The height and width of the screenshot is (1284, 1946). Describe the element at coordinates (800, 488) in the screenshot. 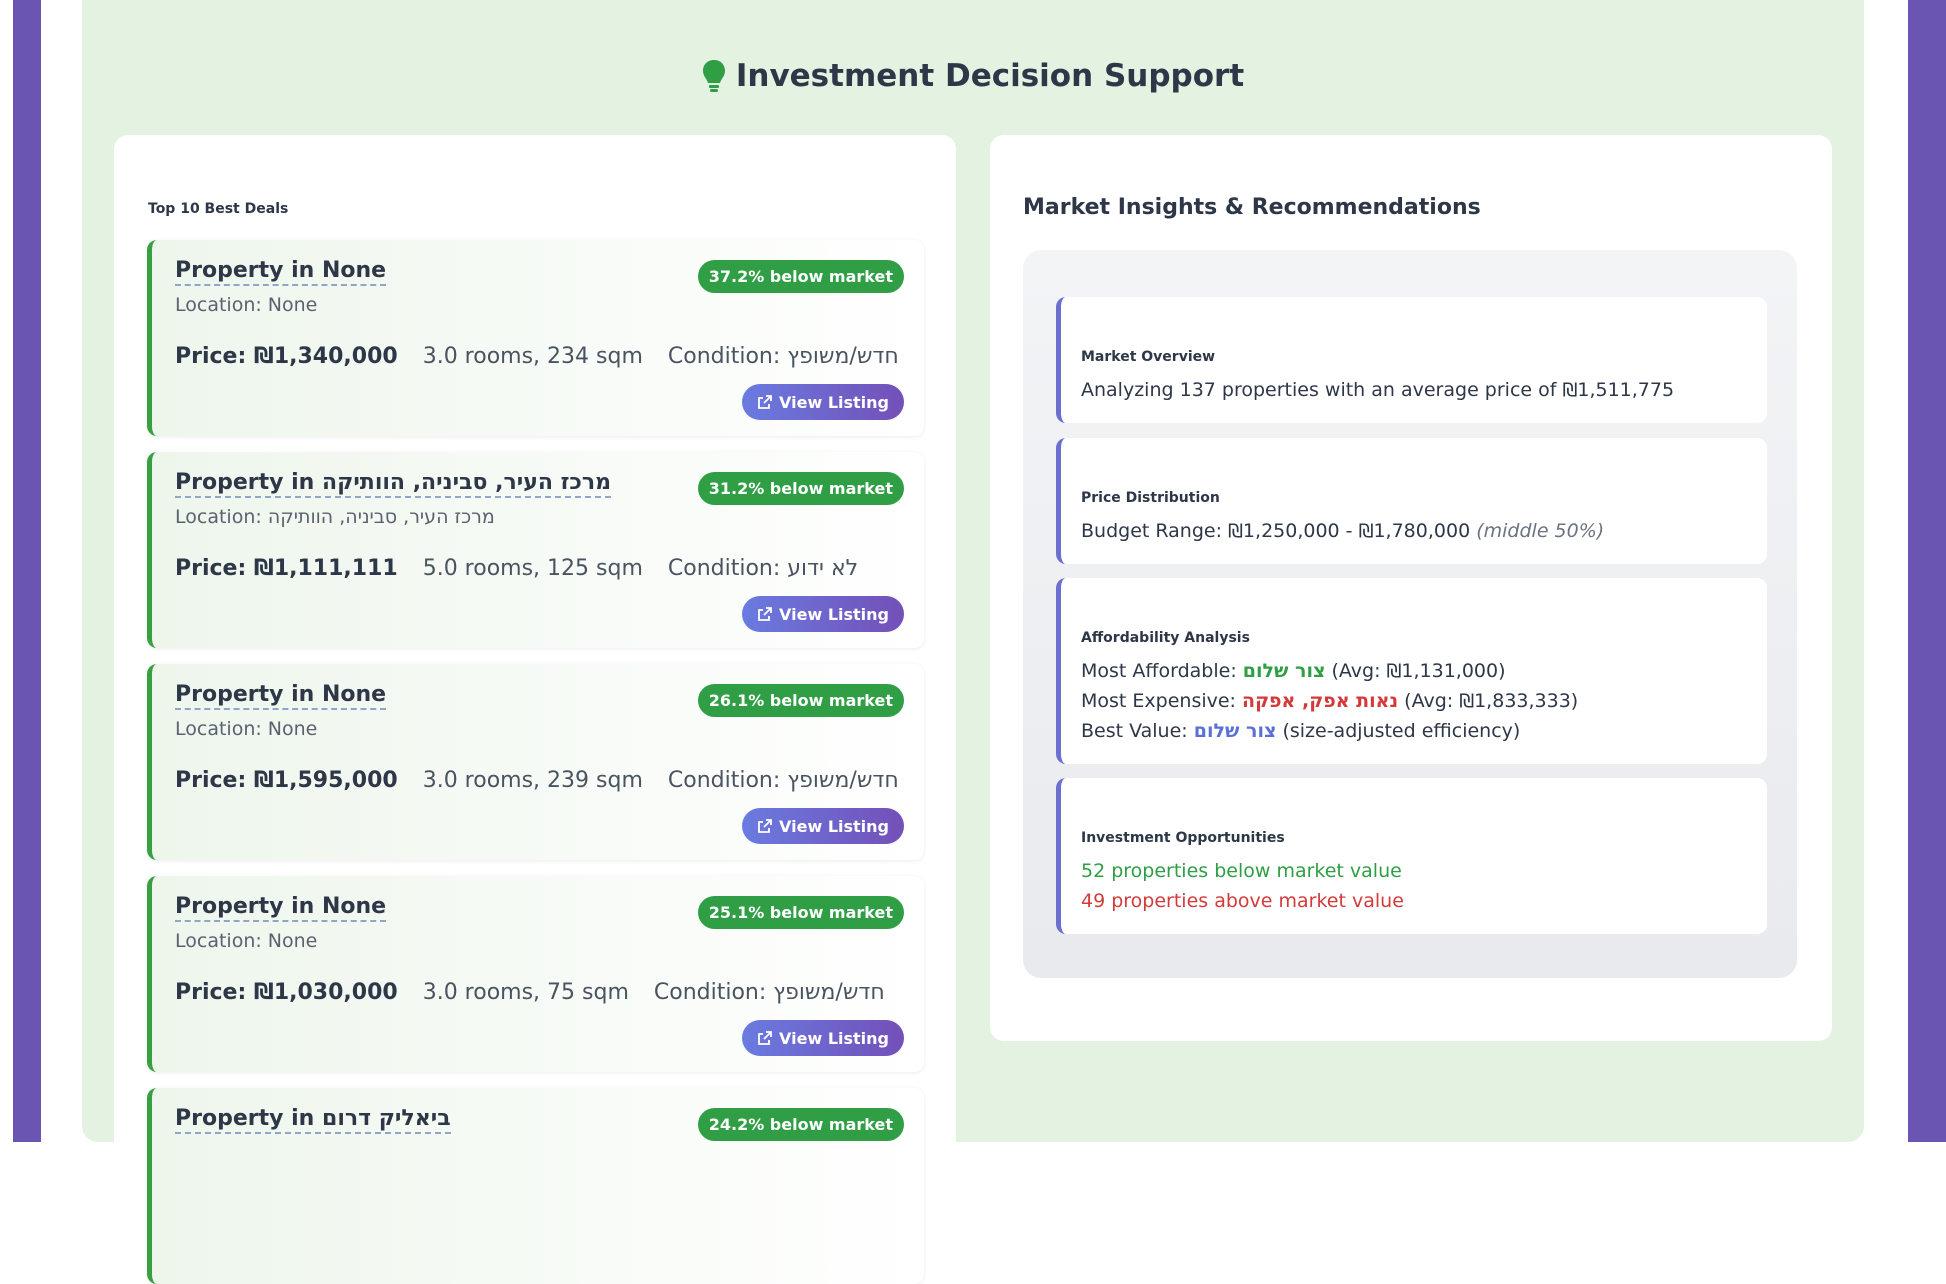

I see `below-market-badge: 31.2% below market` at that location.